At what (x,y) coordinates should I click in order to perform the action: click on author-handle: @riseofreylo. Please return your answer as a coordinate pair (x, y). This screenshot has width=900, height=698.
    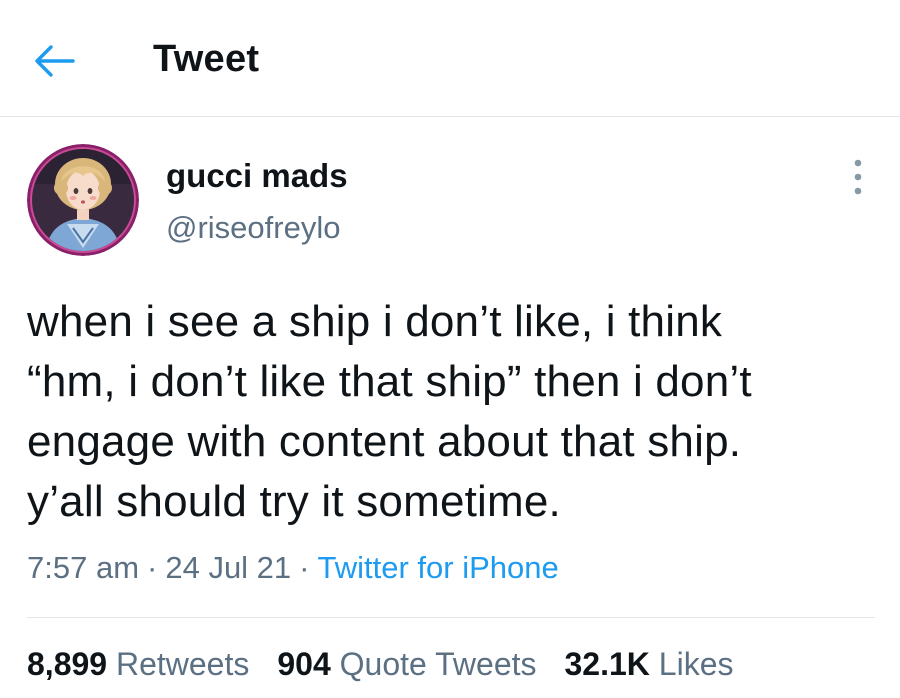
    Looking at the image, I should click on (253, 228).